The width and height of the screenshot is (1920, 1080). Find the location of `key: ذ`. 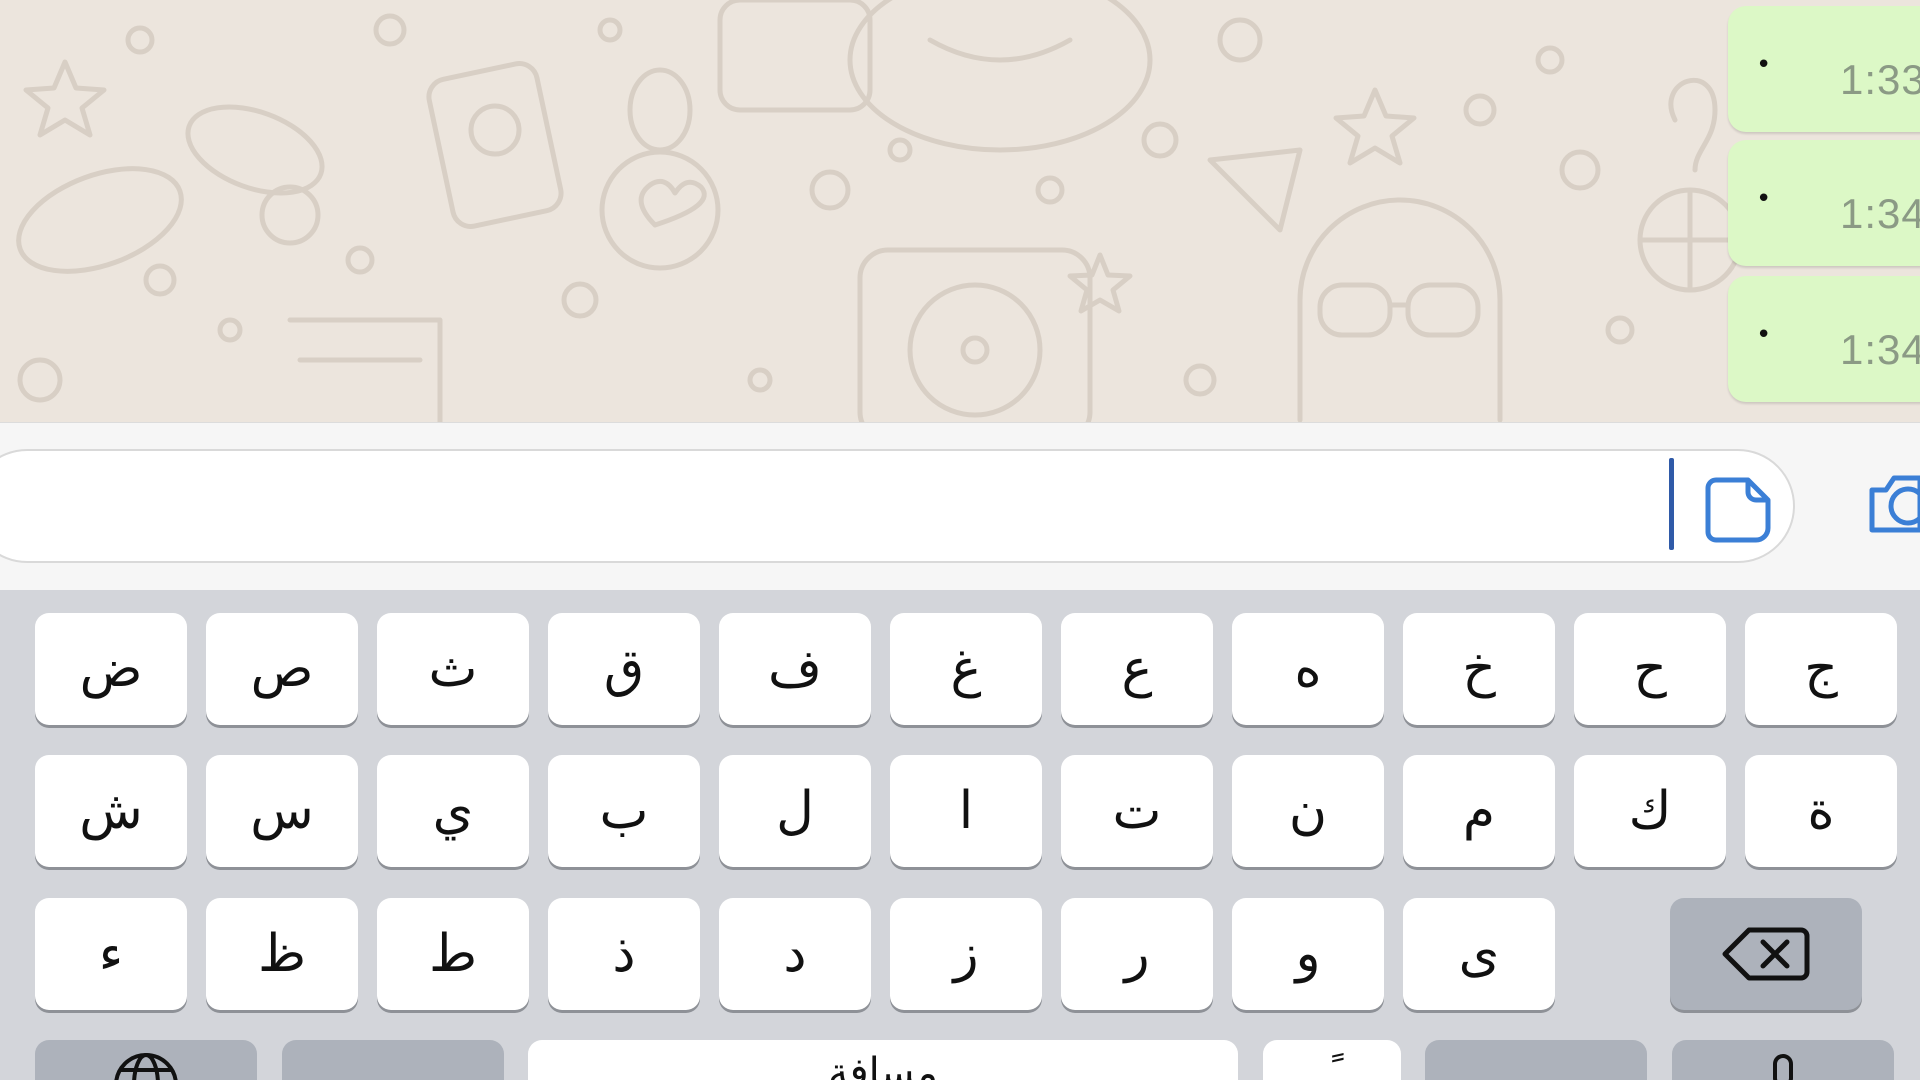

key: ذ is located at coordinates (624, 954).